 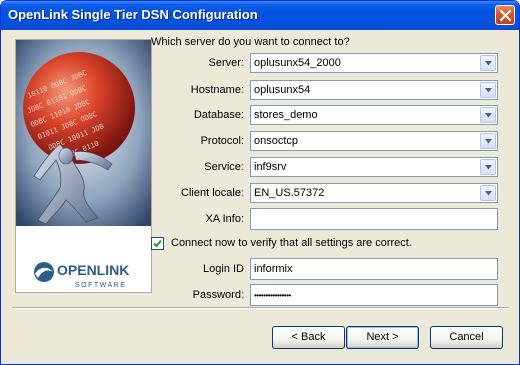 I want to click on server-prompt: Which server do you want to connect to?, so click(x=250, y=42).